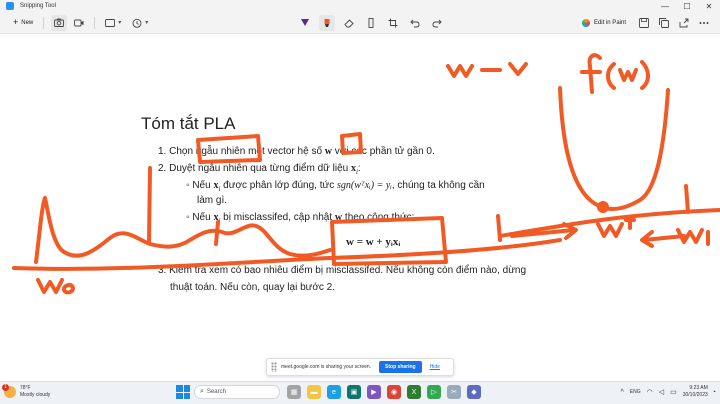  What do you see at coordinates (328, 151) in the screenshot?
I see `vector-w: w` at bounding box center [328, 151].